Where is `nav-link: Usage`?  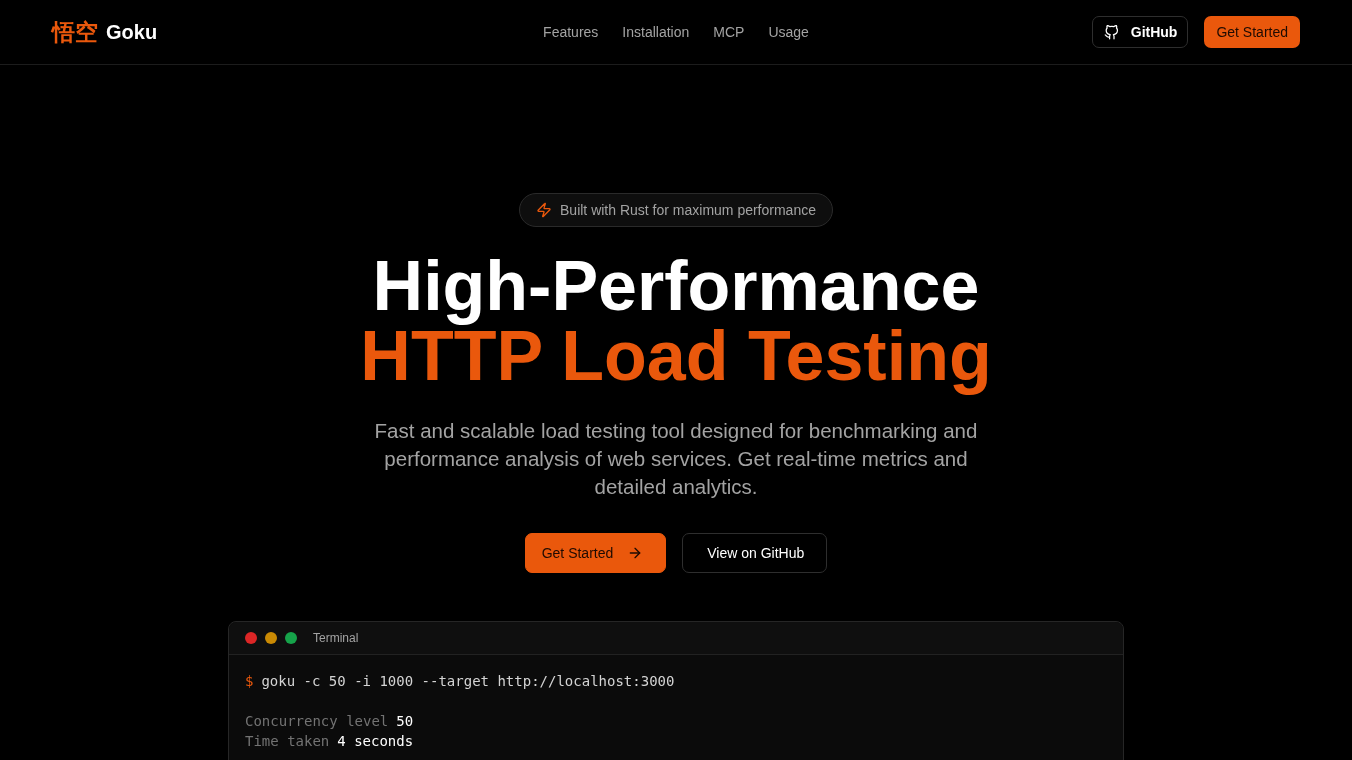
nav-link: Usage is located at coordinates (788, 32).